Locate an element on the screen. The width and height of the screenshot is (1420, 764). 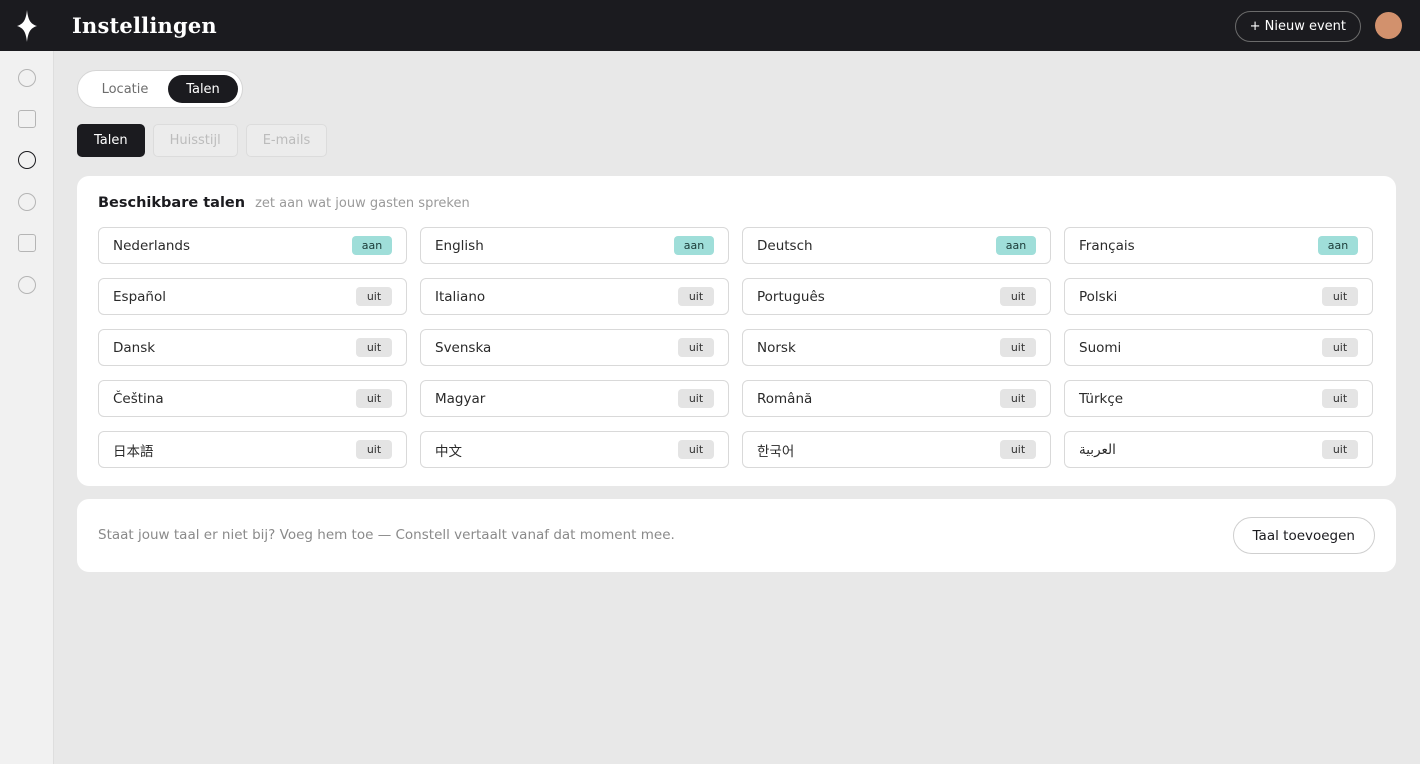
language-toggle: Čeština uit is located at coordinates (252, 398).